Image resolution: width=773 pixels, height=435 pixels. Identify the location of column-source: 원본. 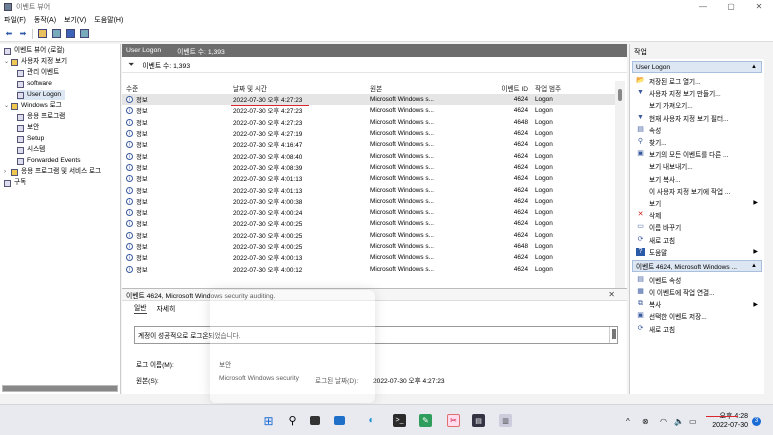
(376, 88).